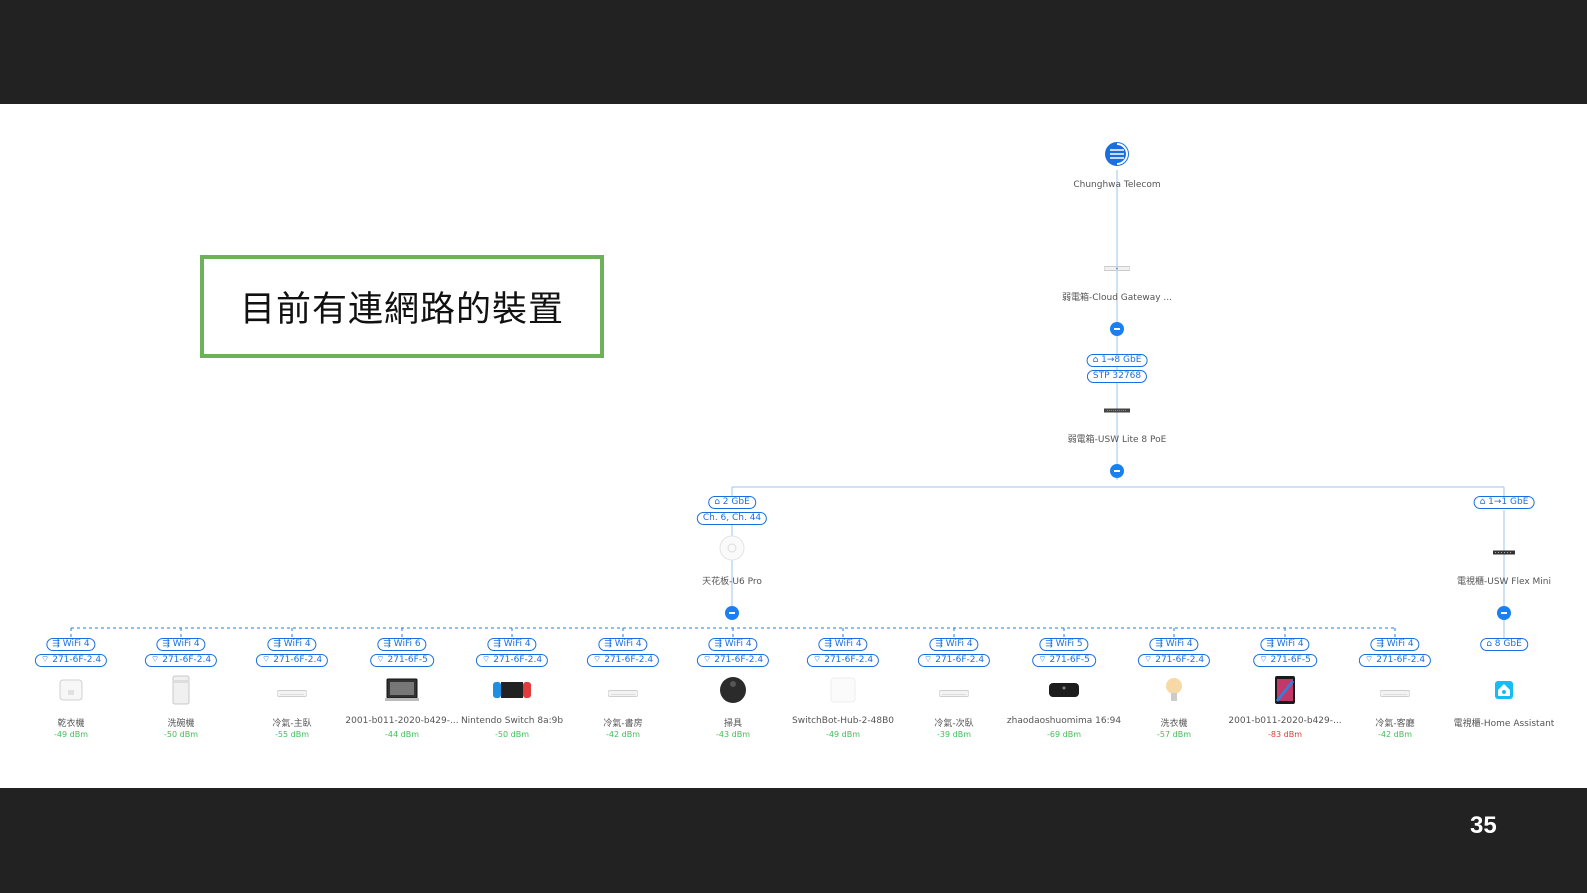 The image size is (1587, 893). I want to click on home-assistant-icon, so click(1504, 690).